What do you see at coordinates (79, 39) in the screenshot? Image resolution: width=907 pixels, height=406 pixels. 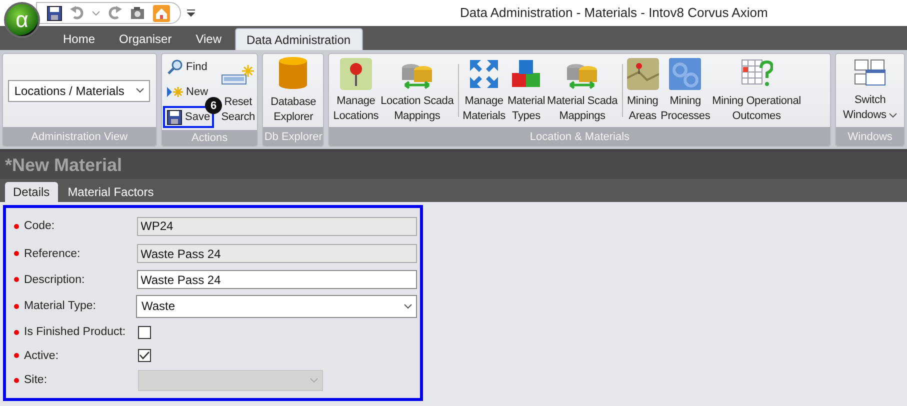 I see `menu-tab: Home` at bounding box center [79, 39].